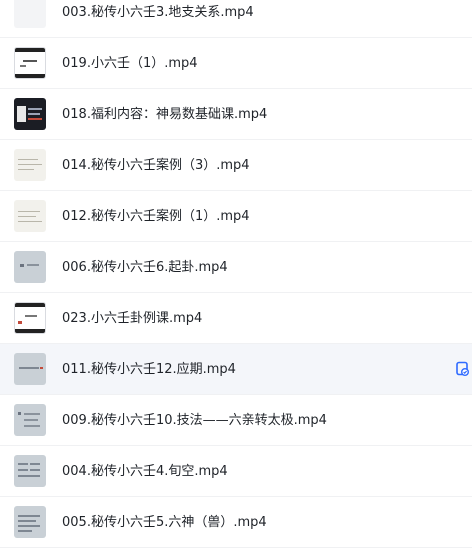 The height and width of the screenshot is (548, 472). Describe the element at coordinates (236, 63) in the screenshot. I see `file-row: 019.小六壬（1）.mp4` at that location.